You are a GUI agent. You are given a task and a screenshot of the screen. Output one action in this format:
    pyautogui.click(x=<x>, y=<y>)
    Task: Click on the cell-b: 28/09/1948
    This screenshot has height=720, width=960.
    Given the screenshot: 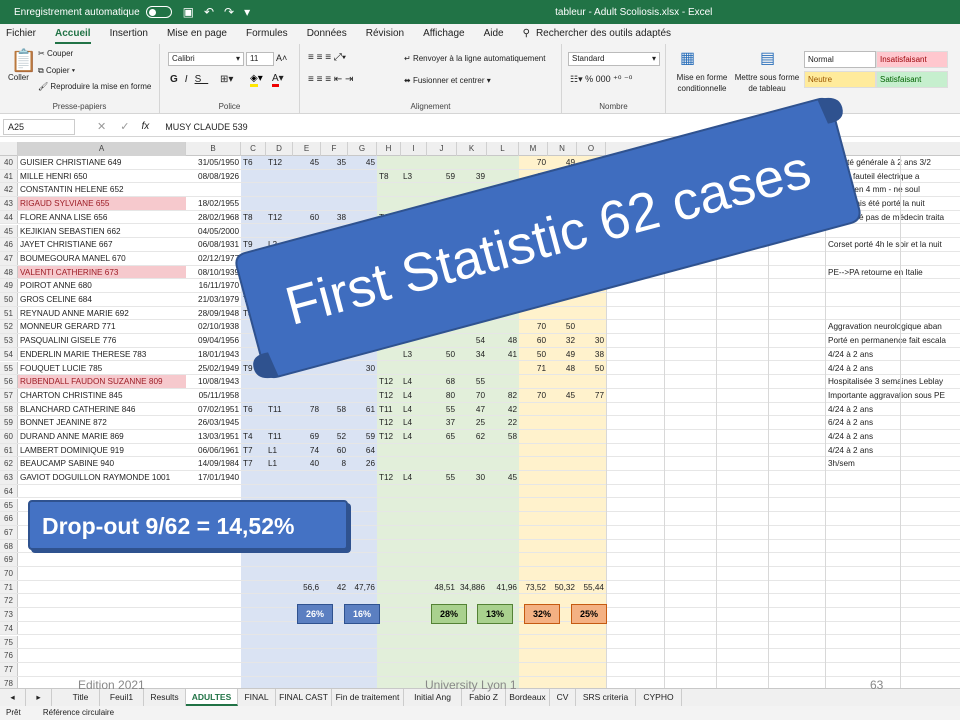 What is the action you would take?
    pyautogui.click(x=213, y=313)
    